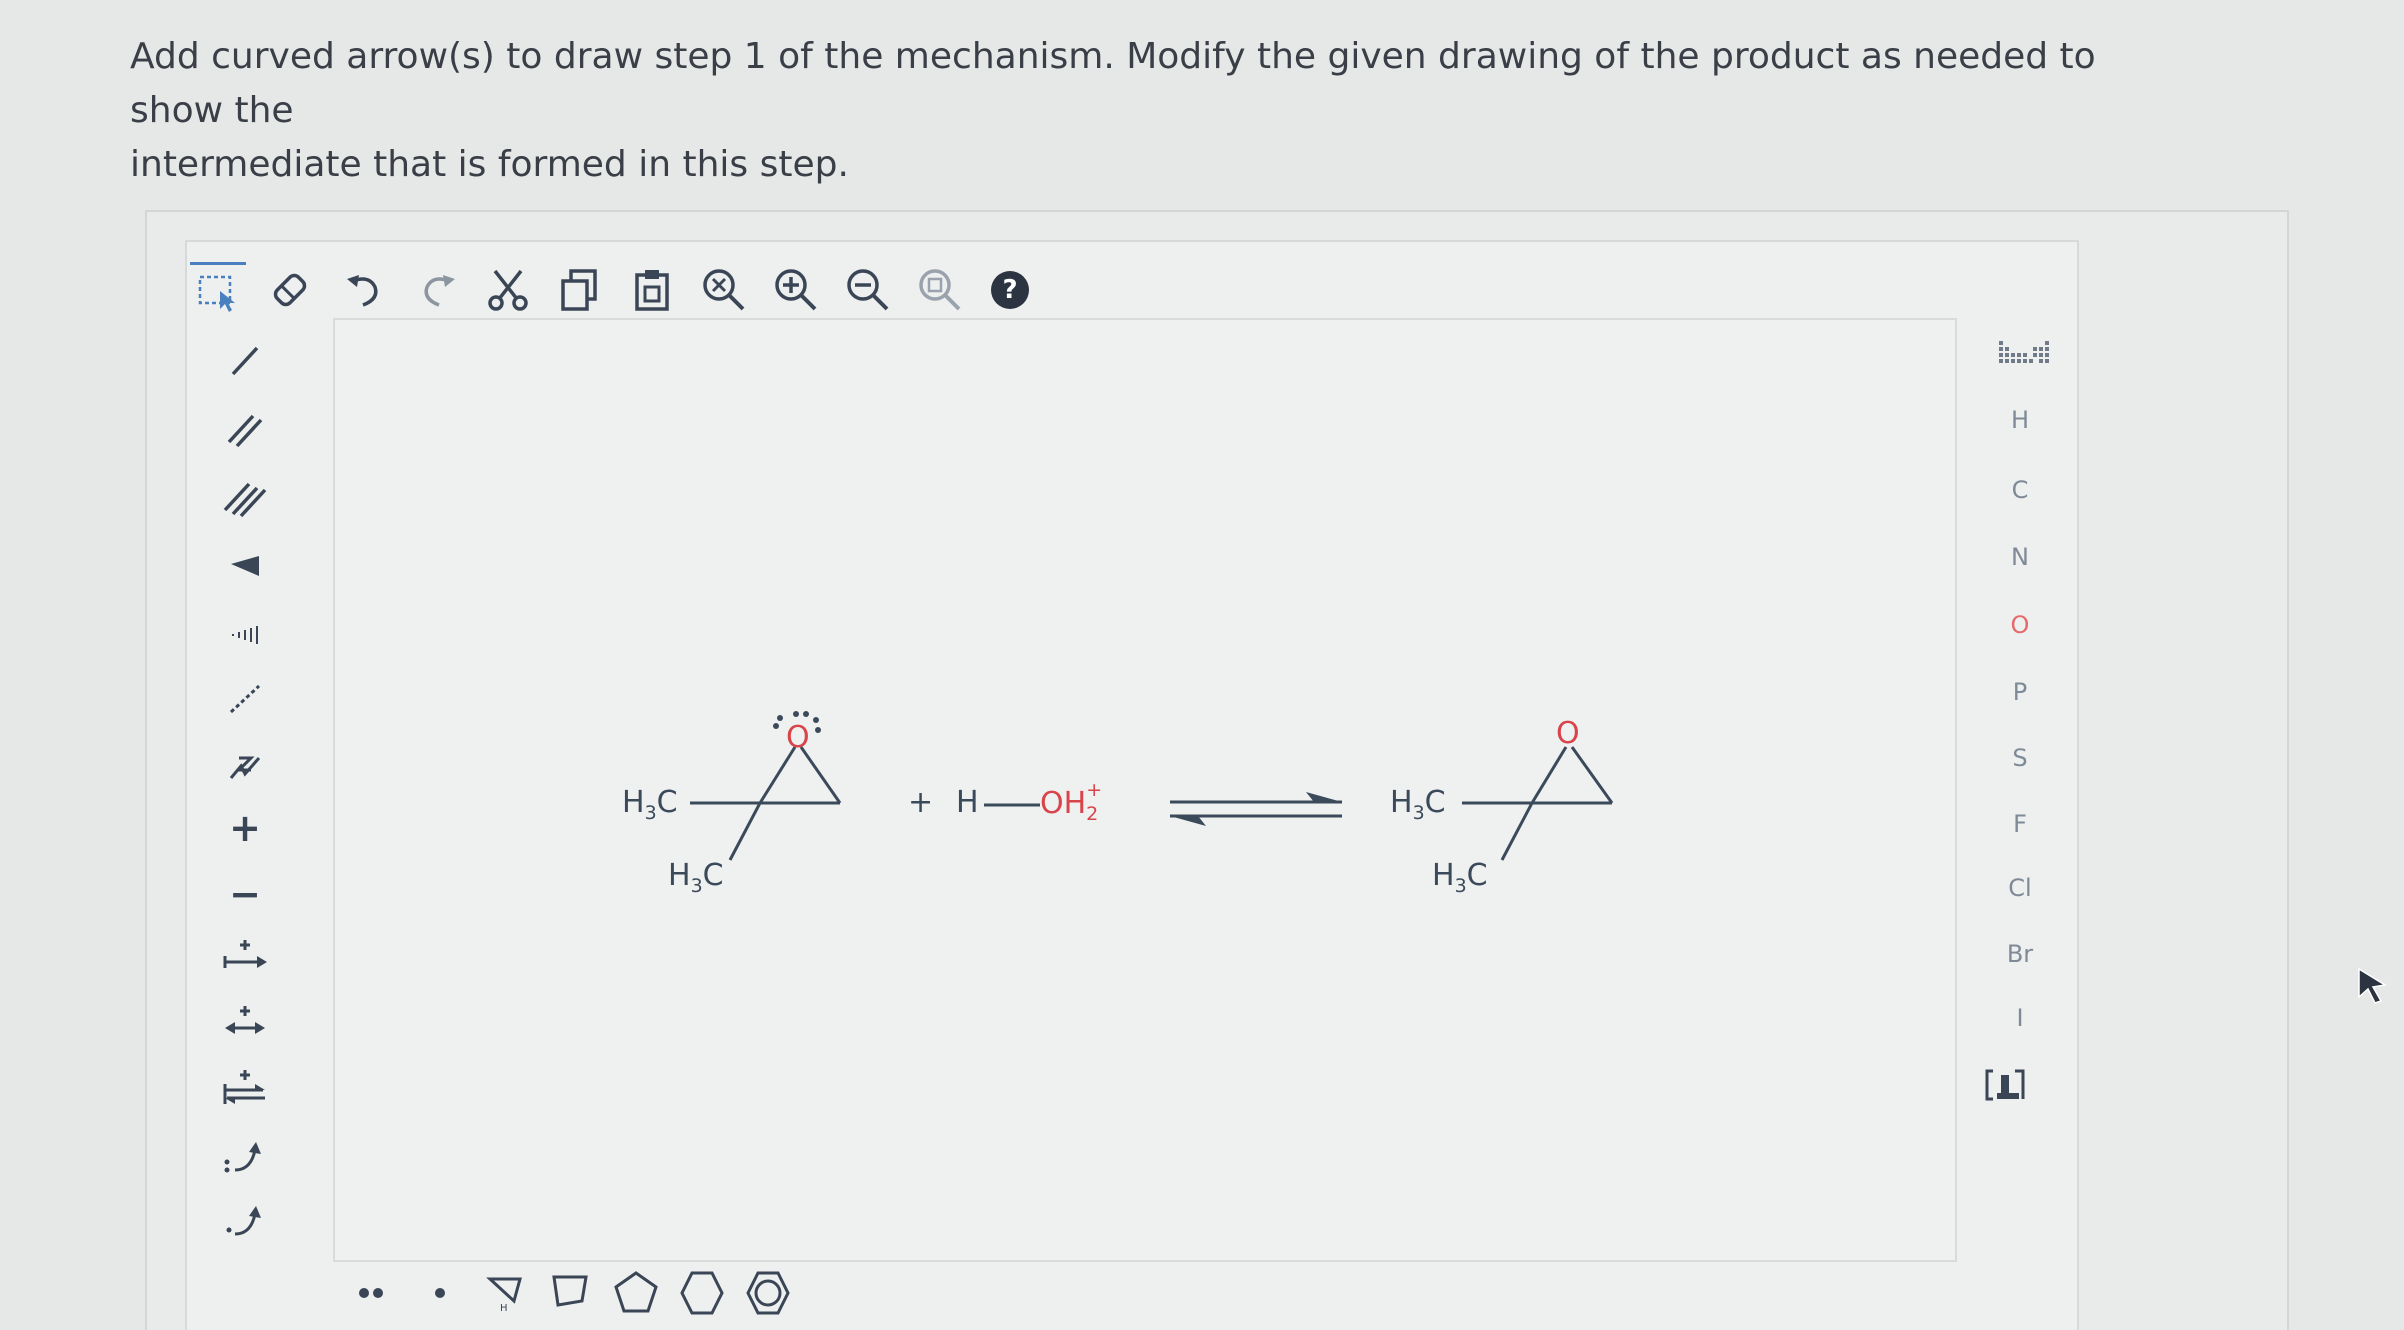  Describe the element at coordinates (362, 291) in the screenshot. I see `undo-icon` at that location.